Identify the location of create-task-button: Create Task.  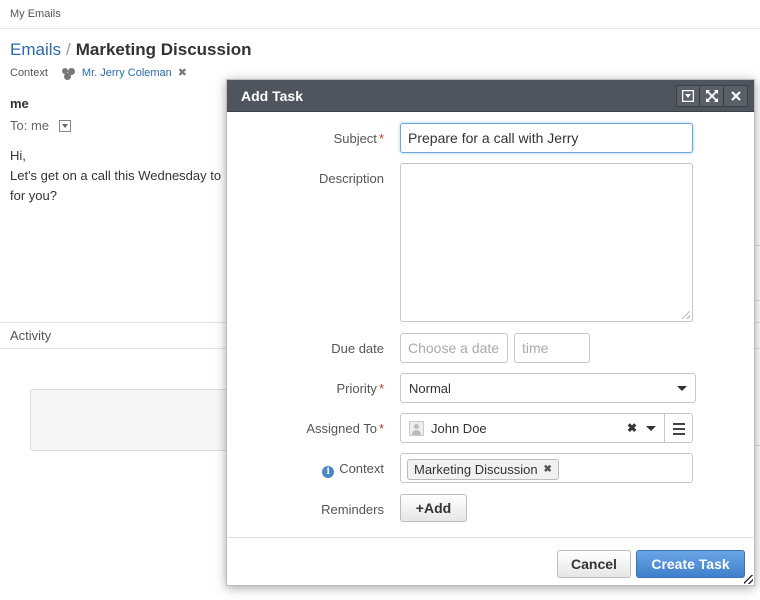
(690, 564).